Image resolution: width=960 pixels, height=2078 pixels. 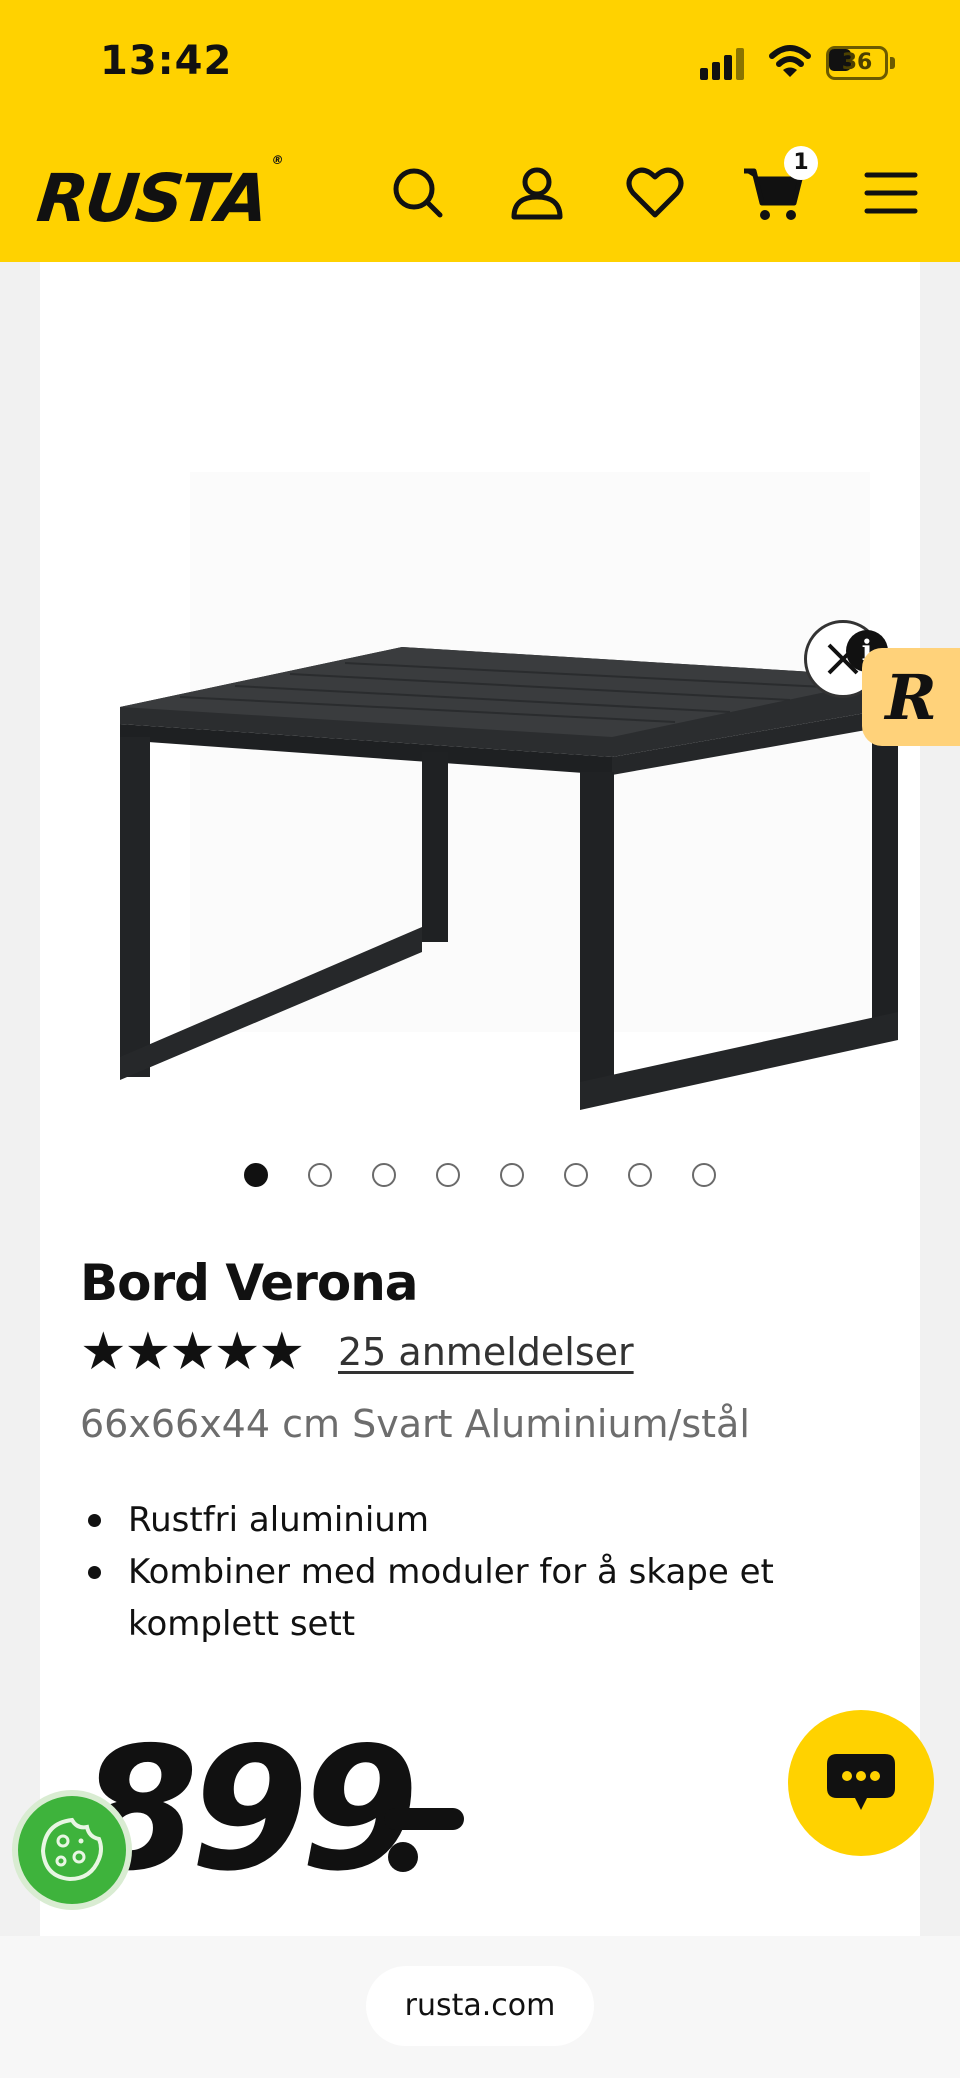 I want to click on search-icon, so click(x=418, y=193).